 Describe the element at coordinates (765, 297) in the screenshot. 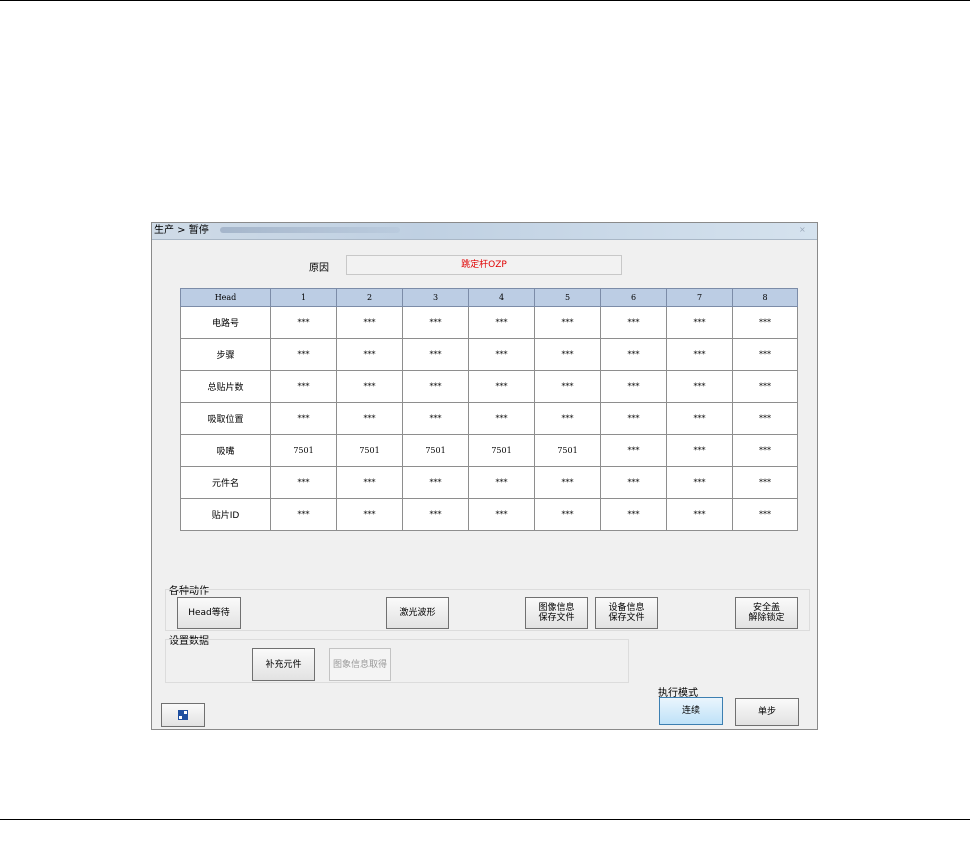

I see `column-header: 8` at that location.